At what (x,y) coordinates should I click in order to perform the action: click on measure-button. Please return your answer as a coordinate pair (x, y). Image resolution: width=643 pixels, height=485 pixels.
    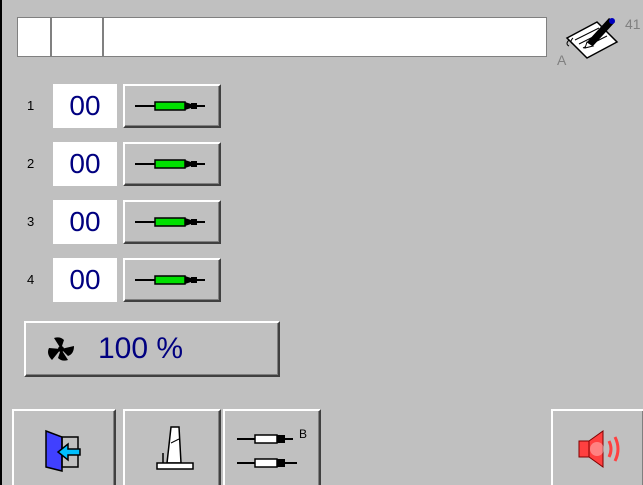
    Looking at the image, I should click on (172, 447).